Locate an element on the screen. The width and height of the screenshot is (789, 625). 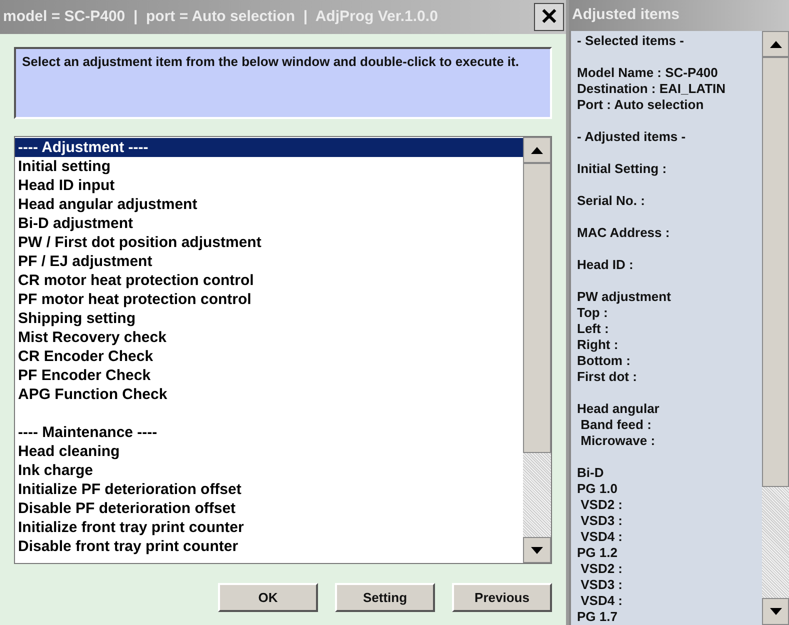
panel-text: PG 1.7 is located at coordinates (597, 617).